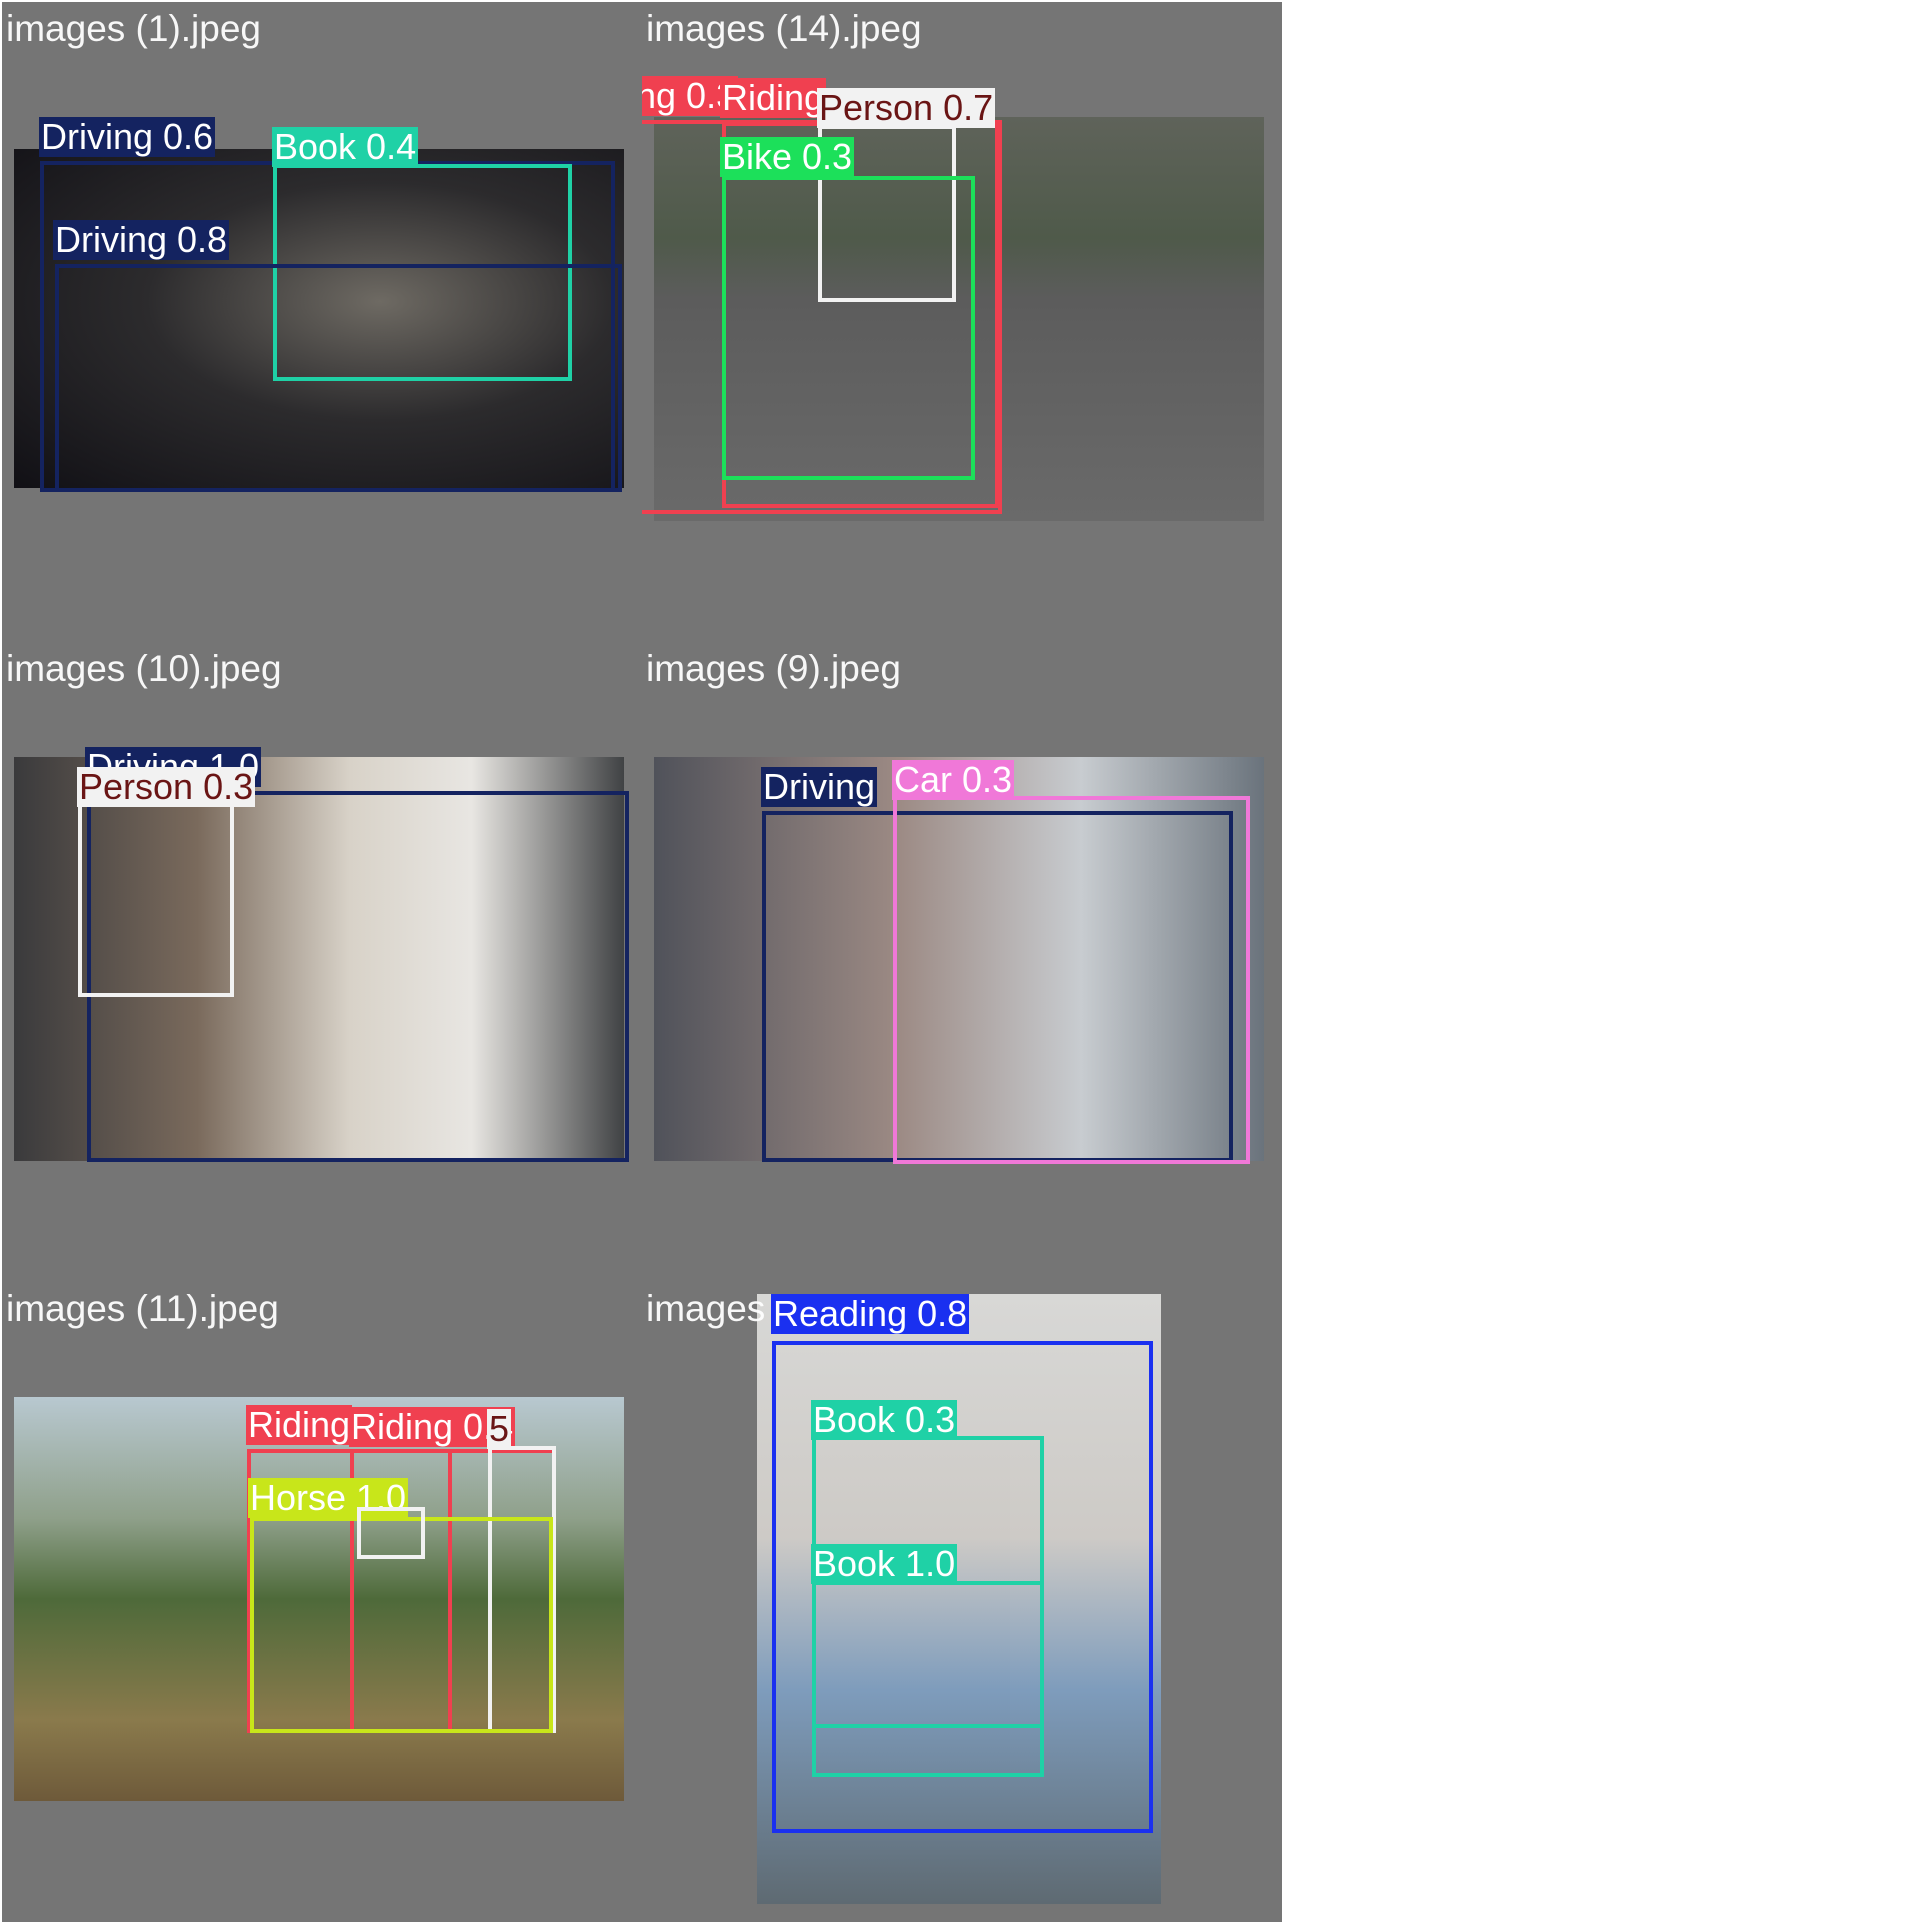  I want to click on detection-label: Book 1.0, so click(884, 1563).